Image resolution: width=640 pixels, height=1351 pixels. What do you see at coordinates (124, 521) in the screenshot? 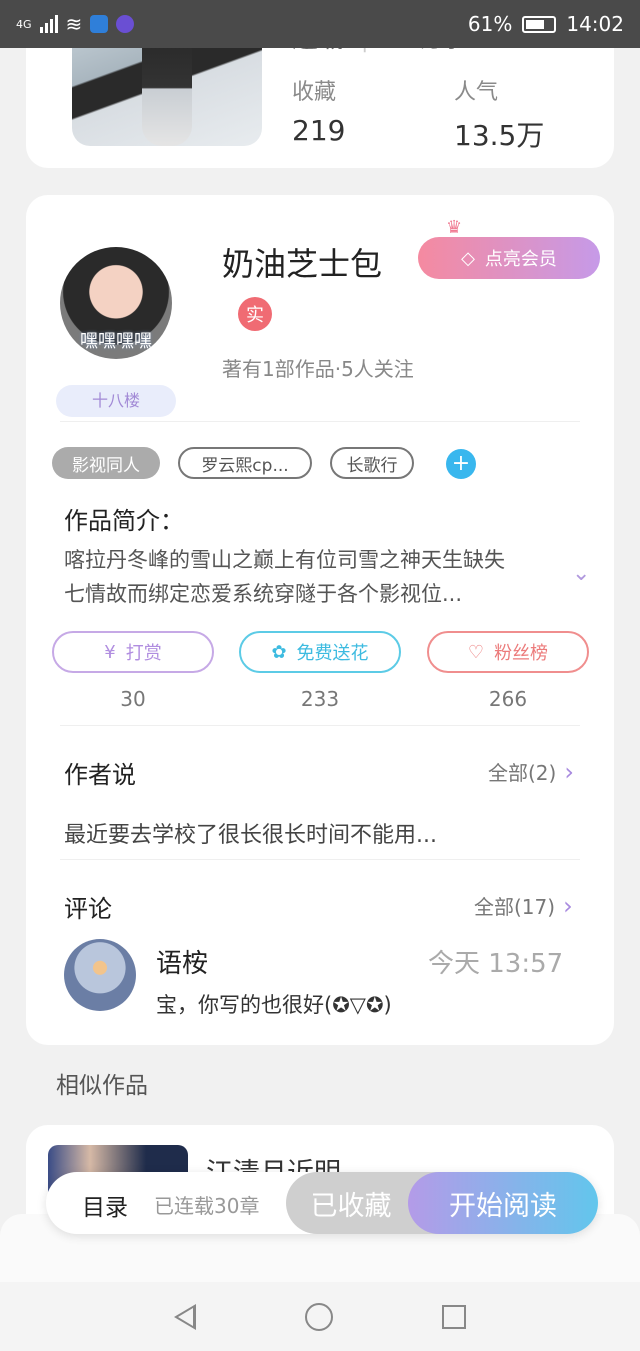
I see `synopsis-title: 作品简介：` at bounding box center [124, 521].